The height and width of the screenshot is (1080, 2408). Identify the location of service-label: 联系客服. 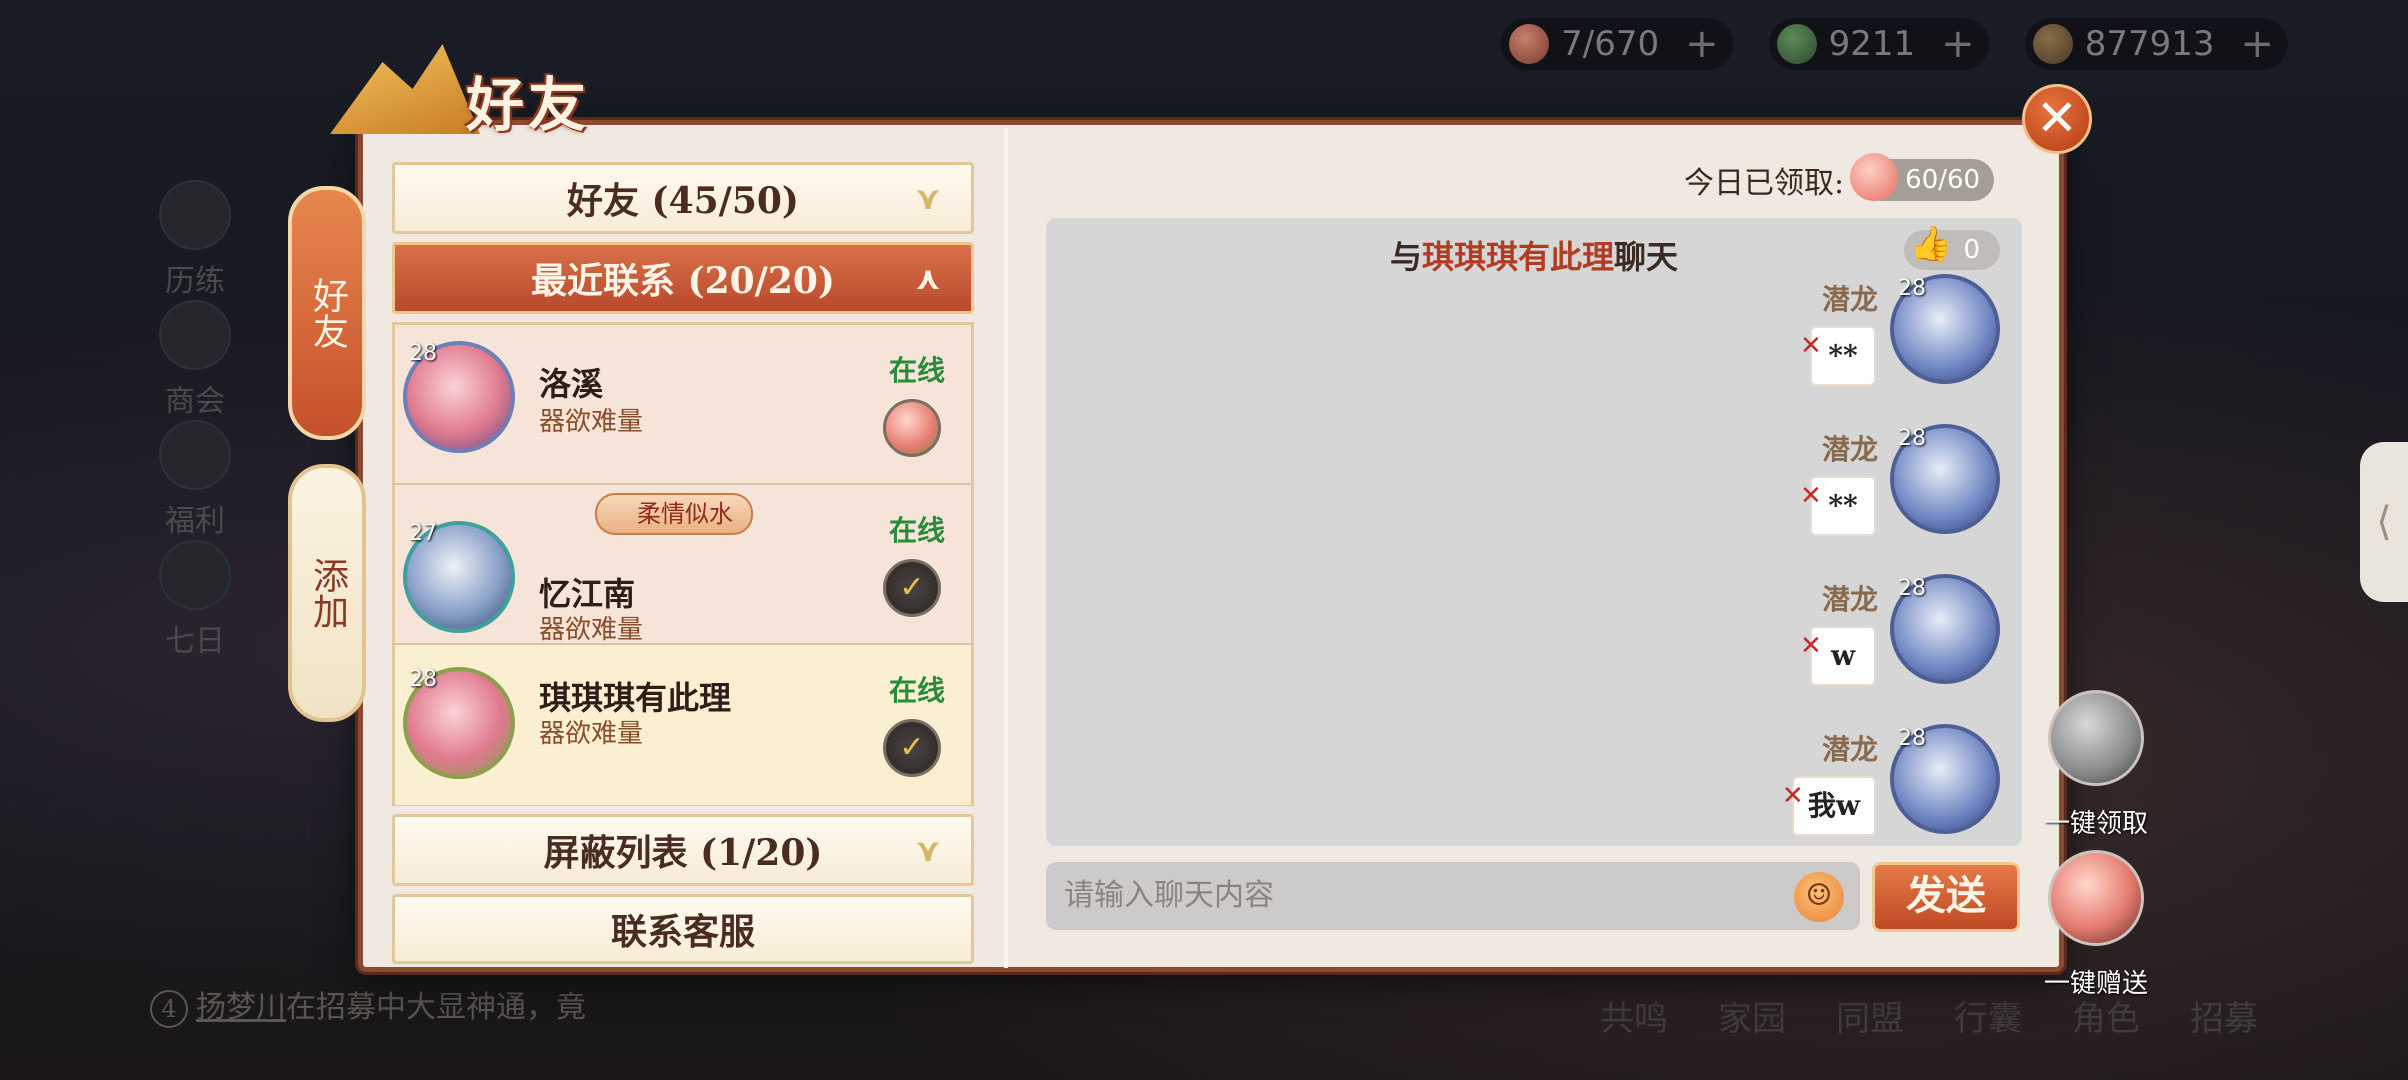
(682, 932).